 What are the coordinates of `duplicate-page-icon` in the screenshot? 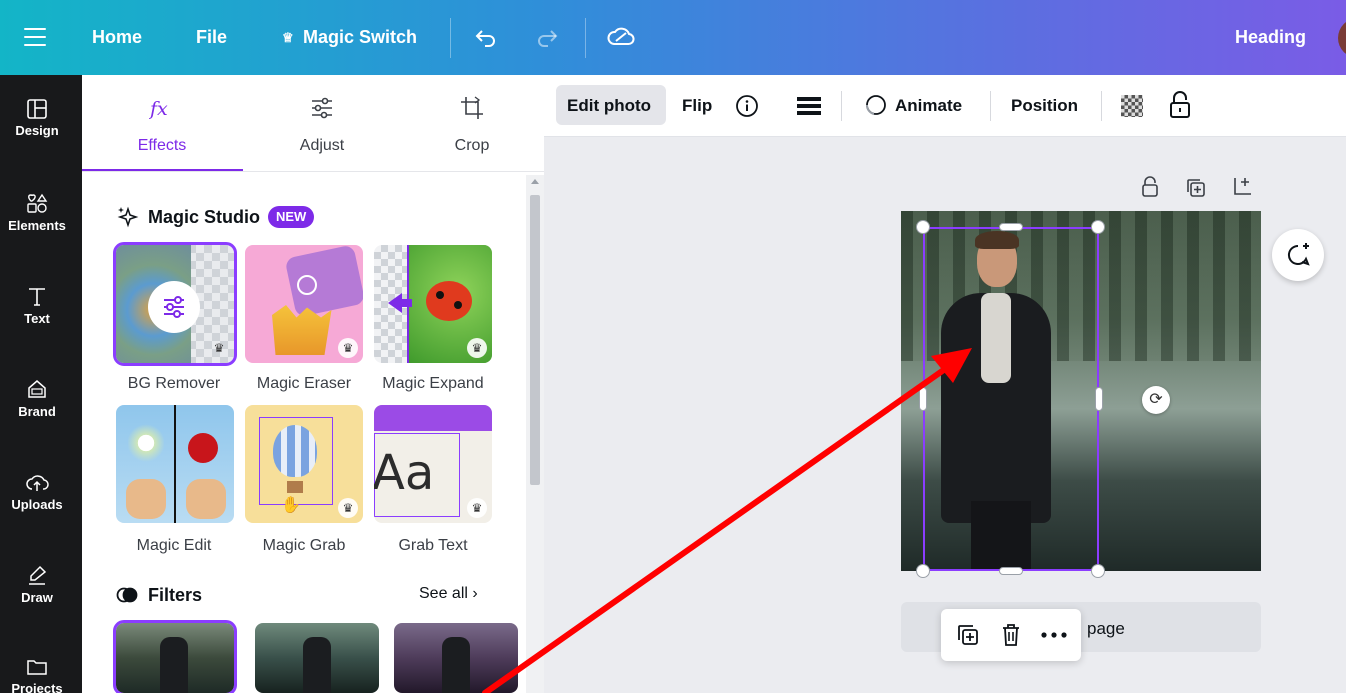 It's located at (1196, 188).